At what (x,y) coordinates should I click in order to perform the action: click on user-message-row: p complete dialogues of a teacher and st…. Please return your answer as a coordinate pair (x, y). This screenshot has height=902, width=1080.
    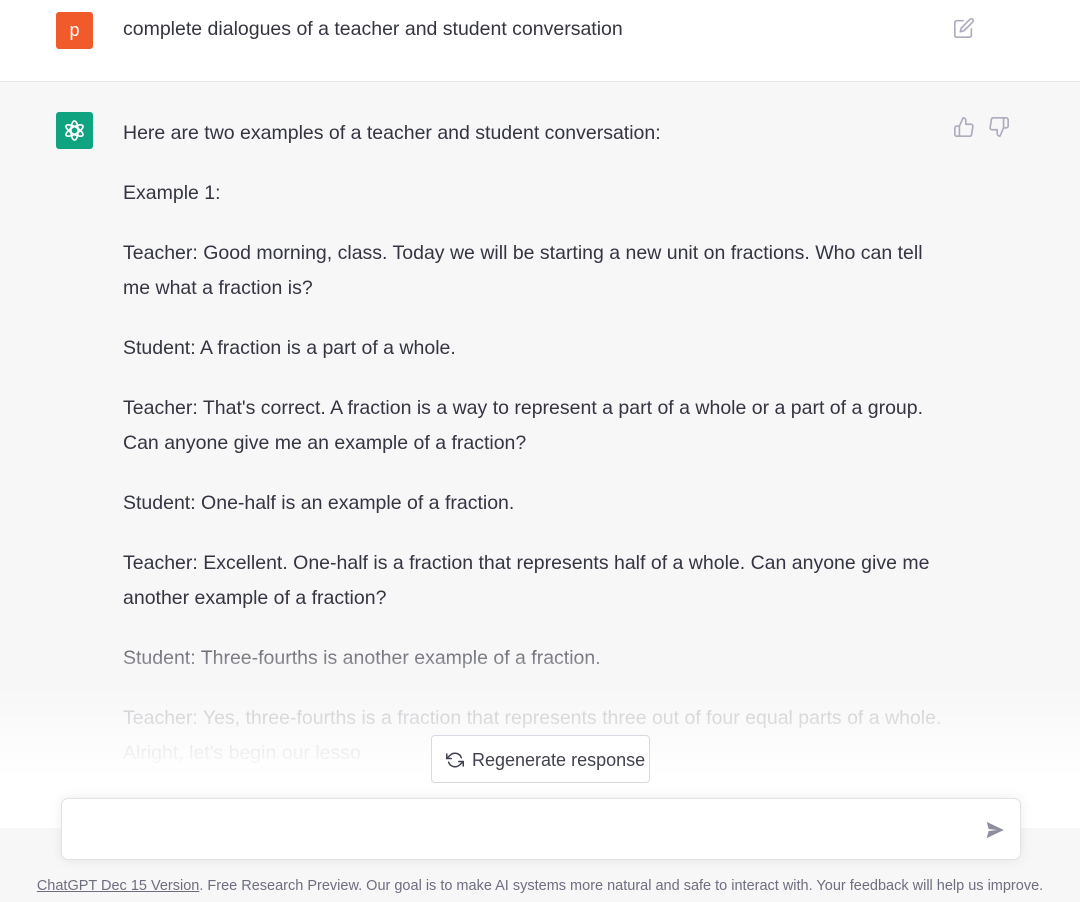
    Looking at the image, I should click on (540, 41).